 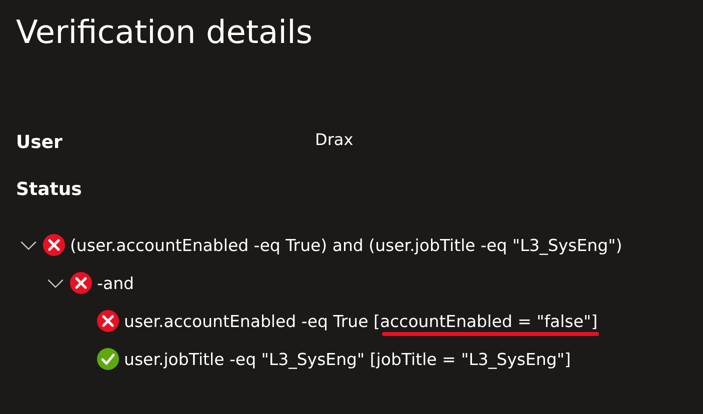 I want to click on condition-text: -and, so click(x=115, y=283).